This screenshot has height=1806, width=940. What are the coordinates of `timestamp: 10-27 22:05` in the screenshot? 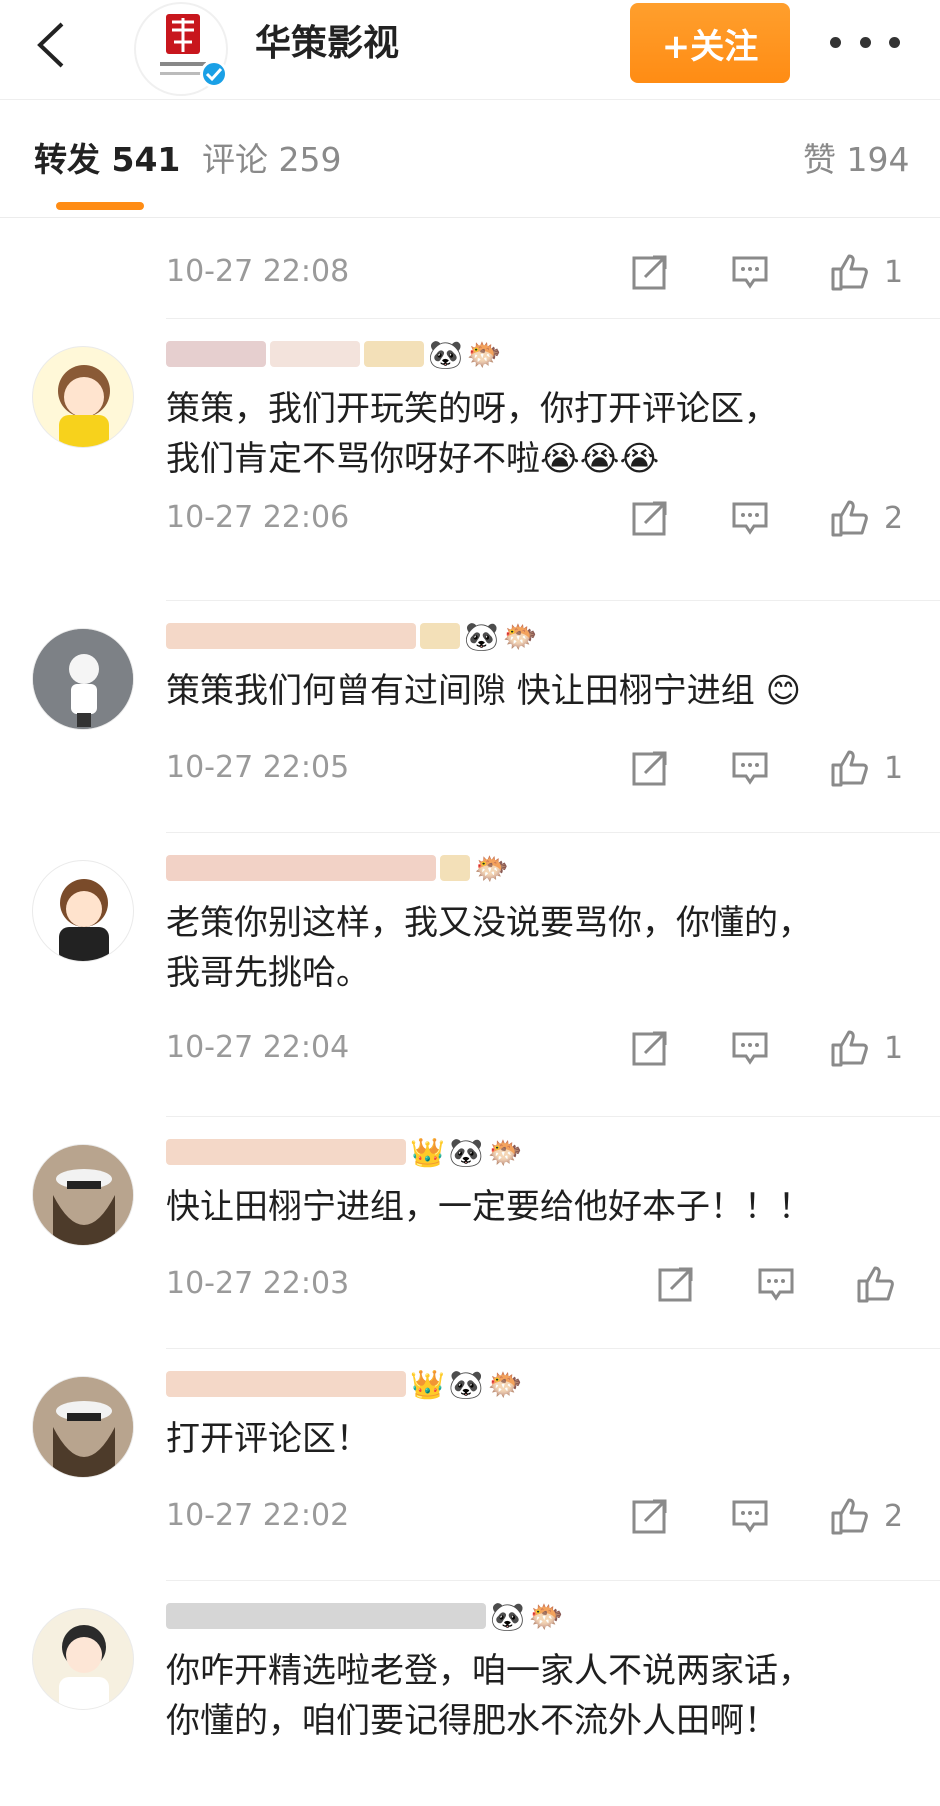 It's located at (258, 767).